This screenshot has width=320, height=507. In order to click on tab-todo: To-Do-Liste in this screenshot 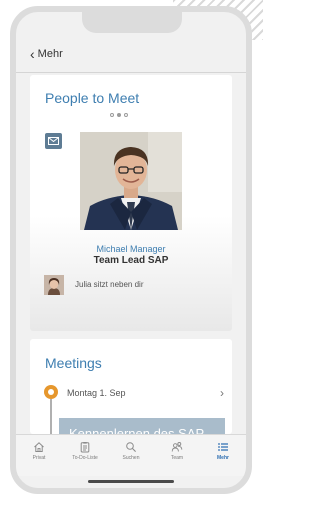, I will do `click(85, 451)`.